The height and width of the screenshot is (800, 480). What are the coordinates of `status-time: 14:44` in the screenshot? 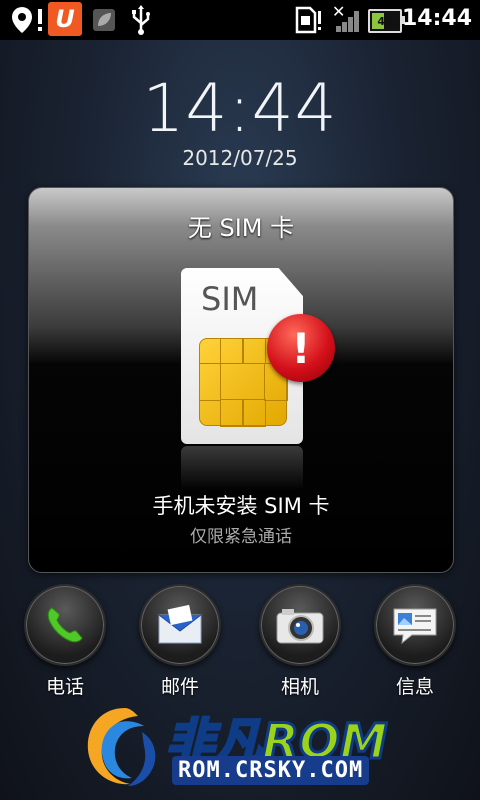 It's located at (436, 18).